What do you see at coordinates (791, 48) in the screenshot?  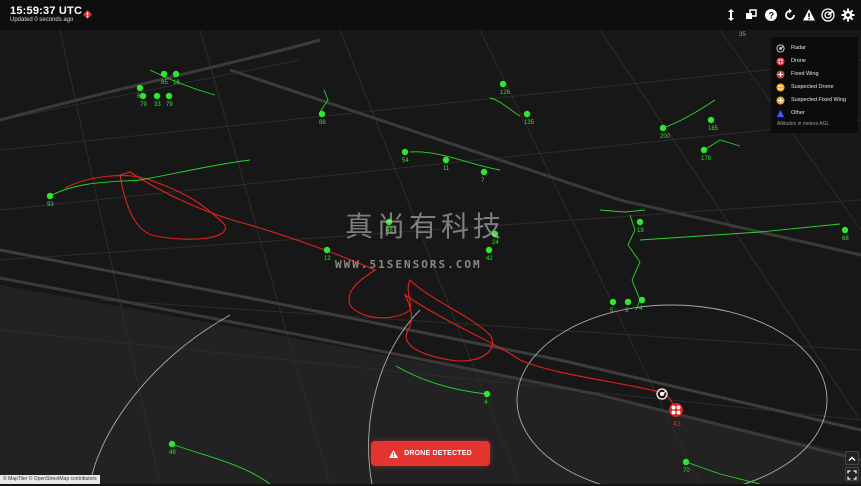 I see `legend-item-radar: Radar` at bounding box center [791, 48].